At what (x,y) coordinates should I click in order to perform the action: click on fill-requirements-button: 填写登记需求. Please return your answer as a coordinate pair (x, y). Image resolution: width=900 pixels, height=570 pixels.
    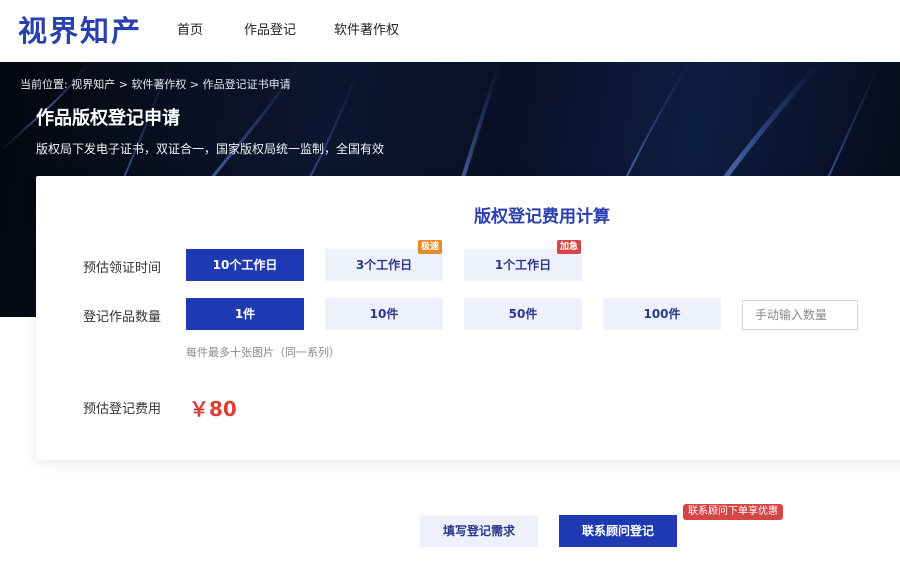
    Looking at the image, I should click on (479, 531).